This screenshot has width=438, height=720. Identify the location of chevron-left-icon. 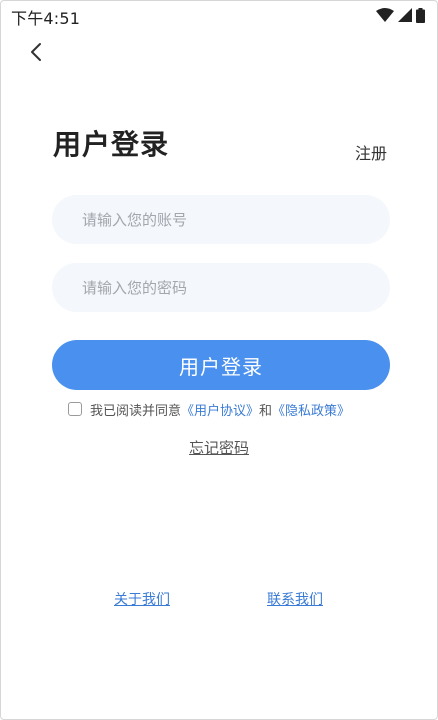
(36, 52).